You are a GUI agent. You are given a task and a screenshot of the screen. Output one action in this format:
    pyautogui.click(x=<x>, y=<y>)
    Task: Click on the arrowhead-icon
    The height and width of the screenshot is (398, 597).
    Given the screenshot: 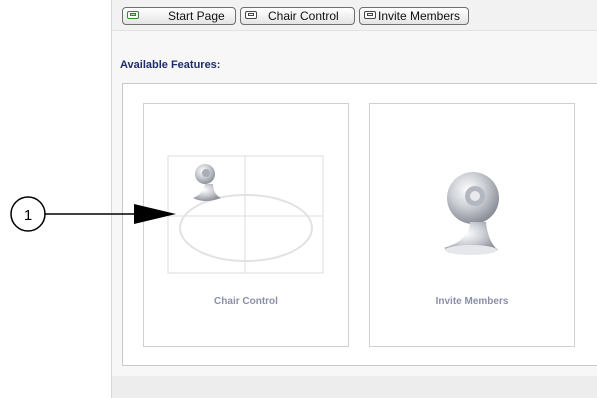 What is the action you would take?
    pyautogui.click(x=155, y=214)
    